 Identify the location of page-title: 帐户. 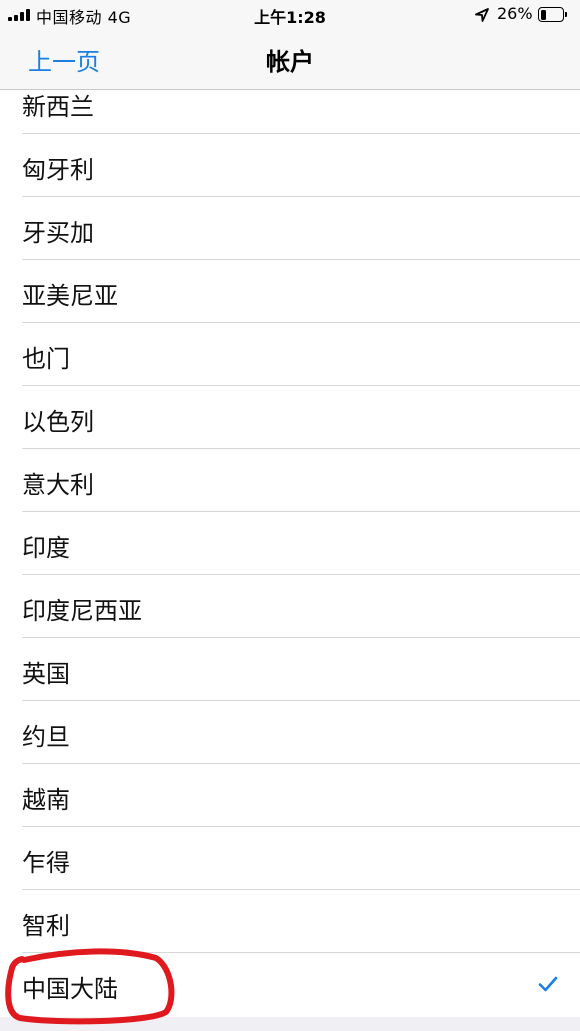
(290, 62).